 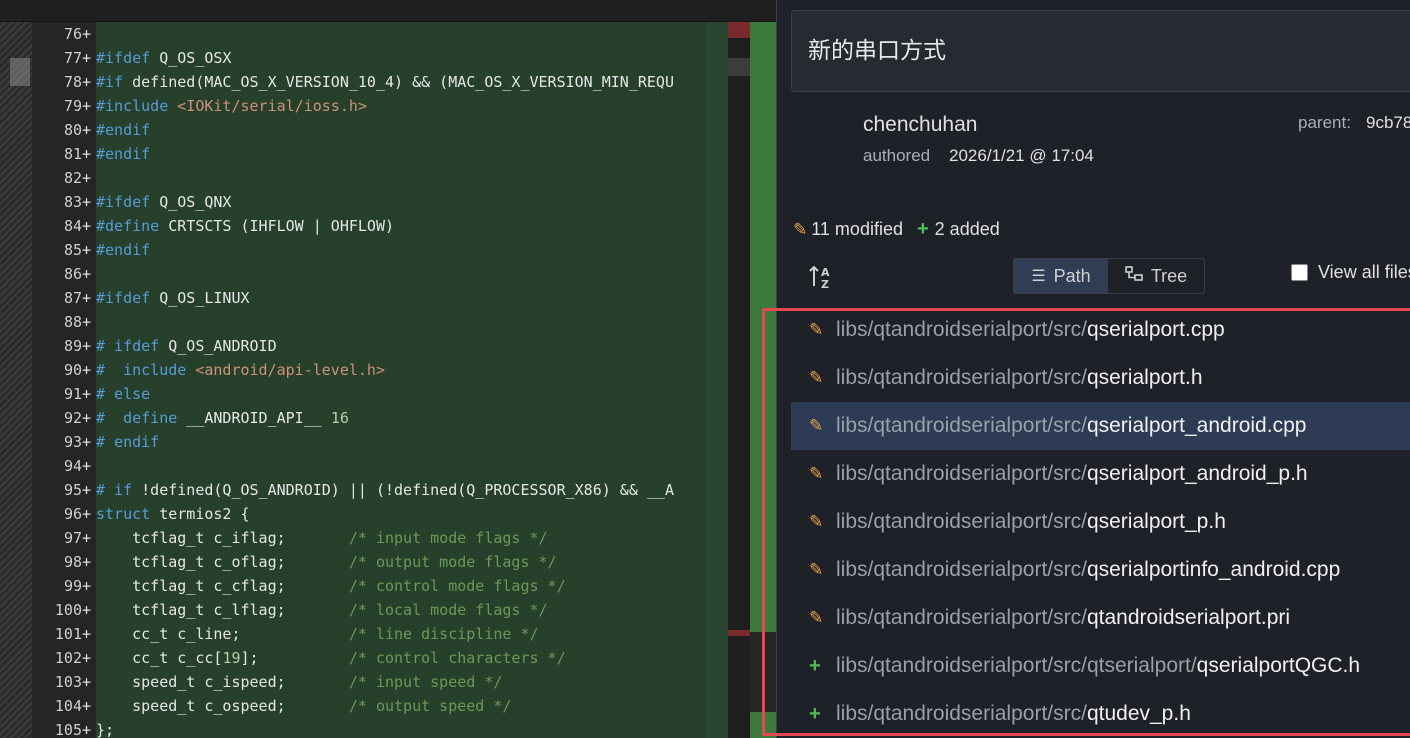 I want to click on author-name: chenchuhan, so click(x=920, y=125).